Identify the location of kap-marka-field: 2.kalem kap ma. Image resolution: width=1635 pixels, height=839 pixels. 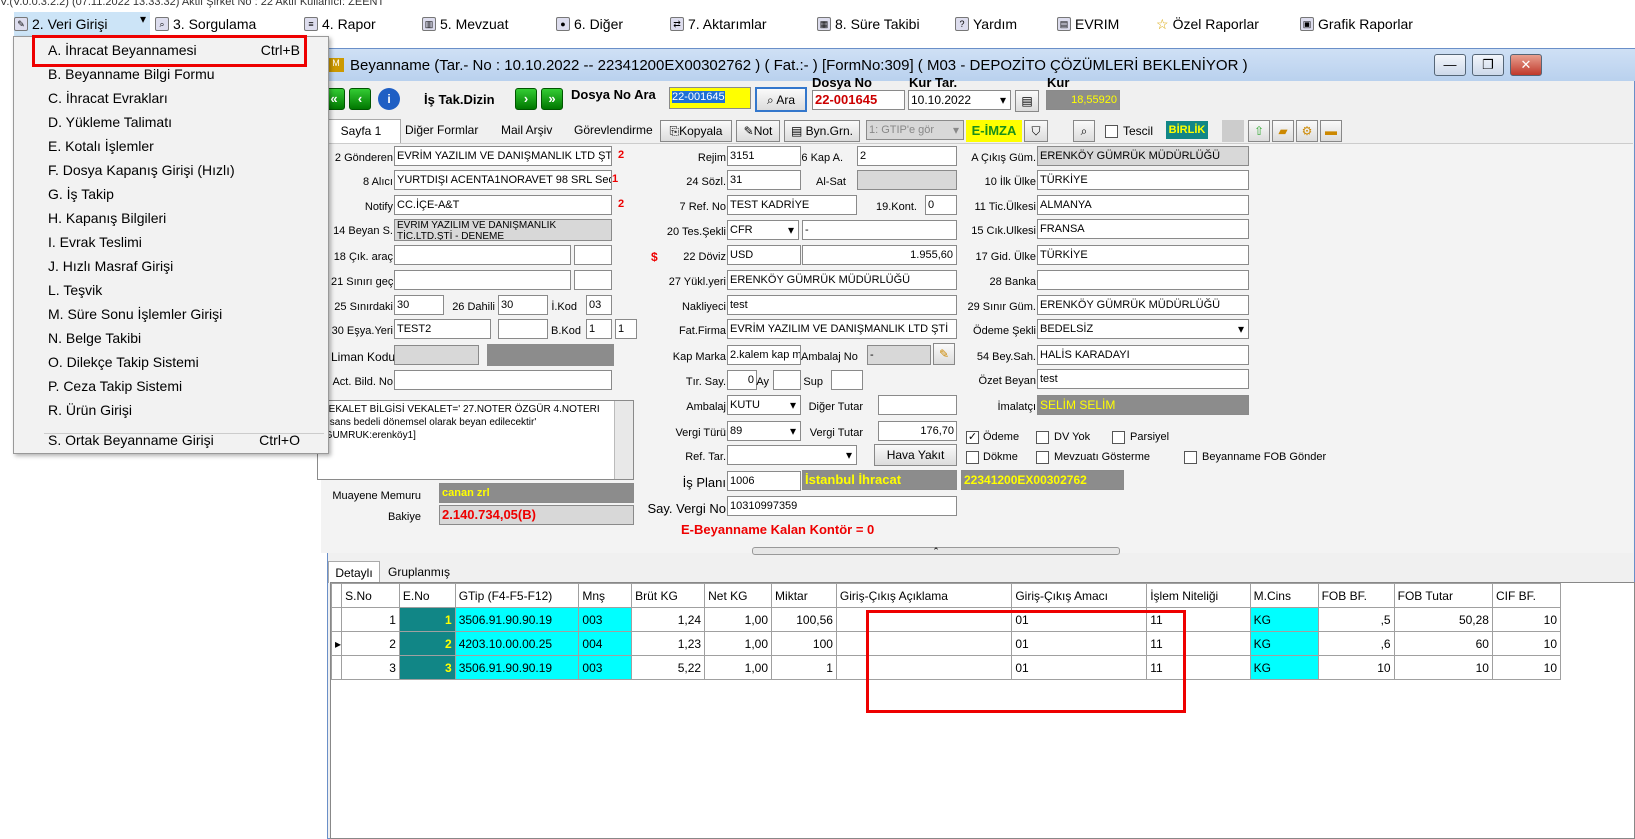
(764, 355).